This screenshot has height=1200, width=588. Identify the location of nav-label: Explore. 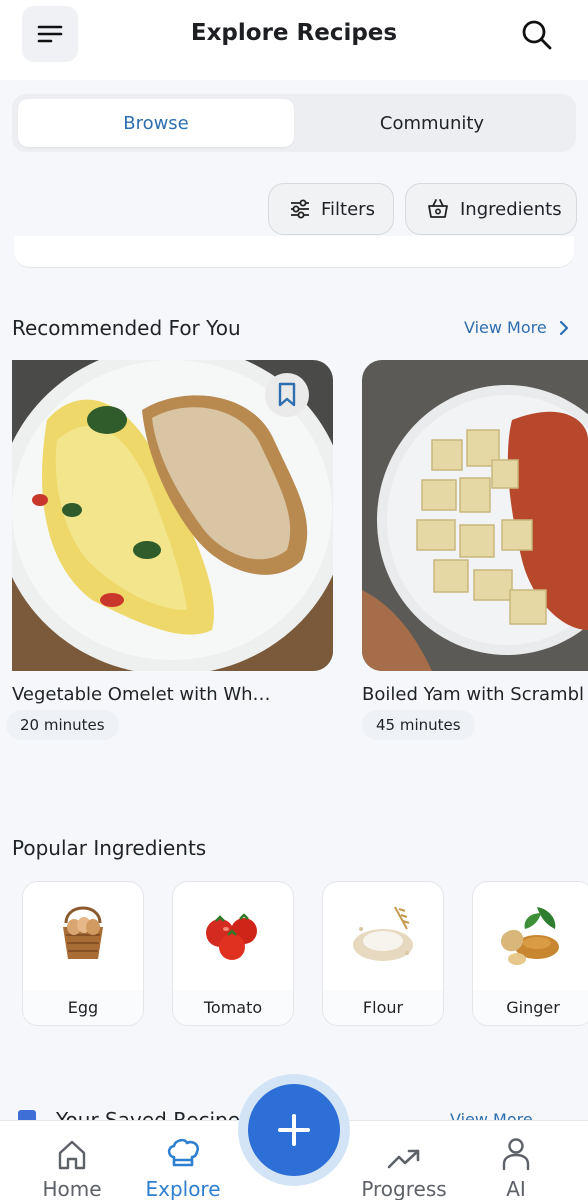
(183, 1188).